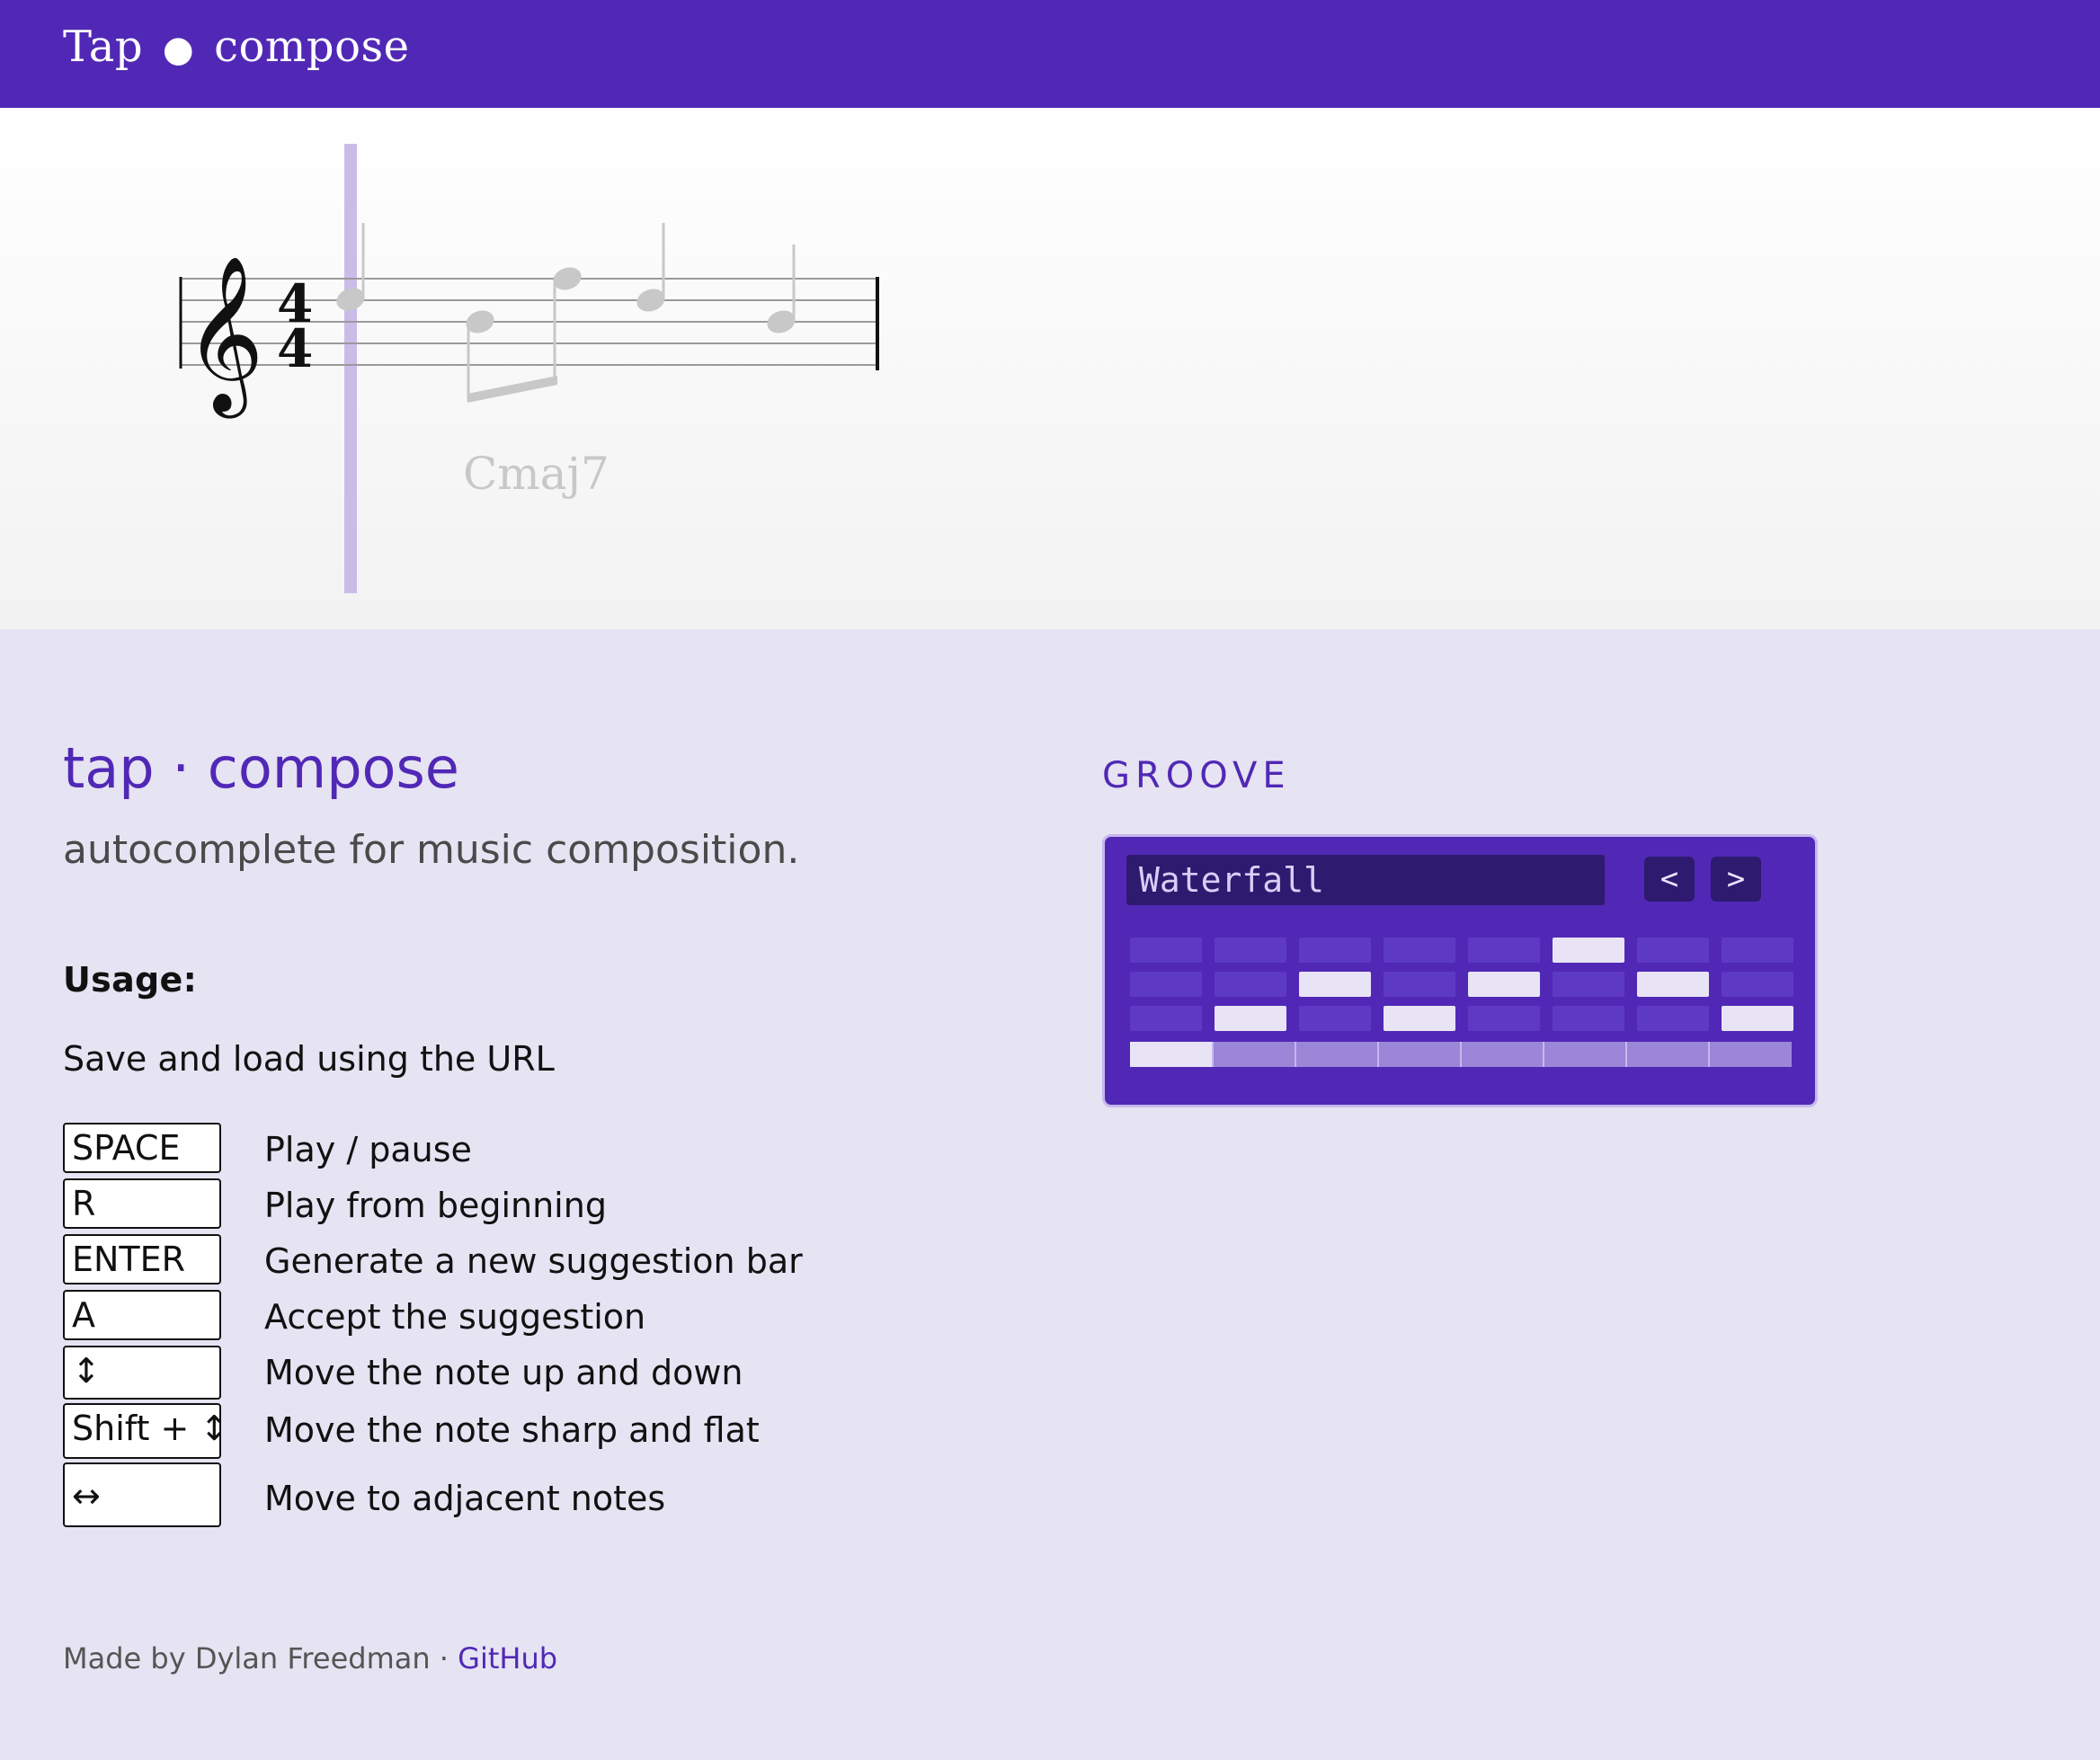 The width and height of the screenshot is (2100, 1760). Describe the element at coordinates (295, 348) in the screenshot. I see `time-signature-bottom: 4` at that location.